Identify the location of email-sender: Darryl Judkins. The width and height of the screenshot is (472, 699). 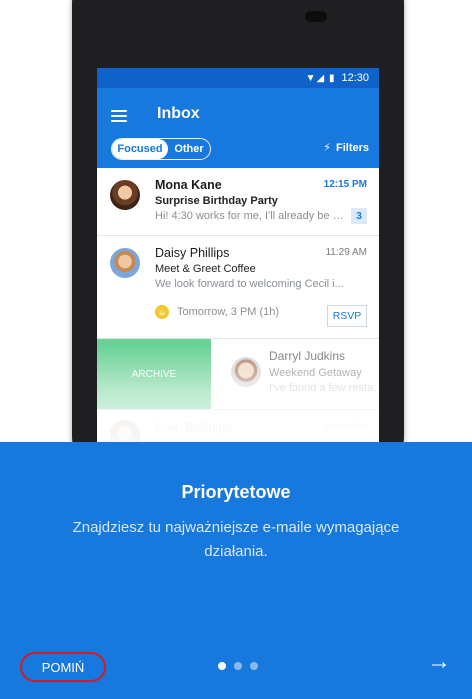
(307, 356).